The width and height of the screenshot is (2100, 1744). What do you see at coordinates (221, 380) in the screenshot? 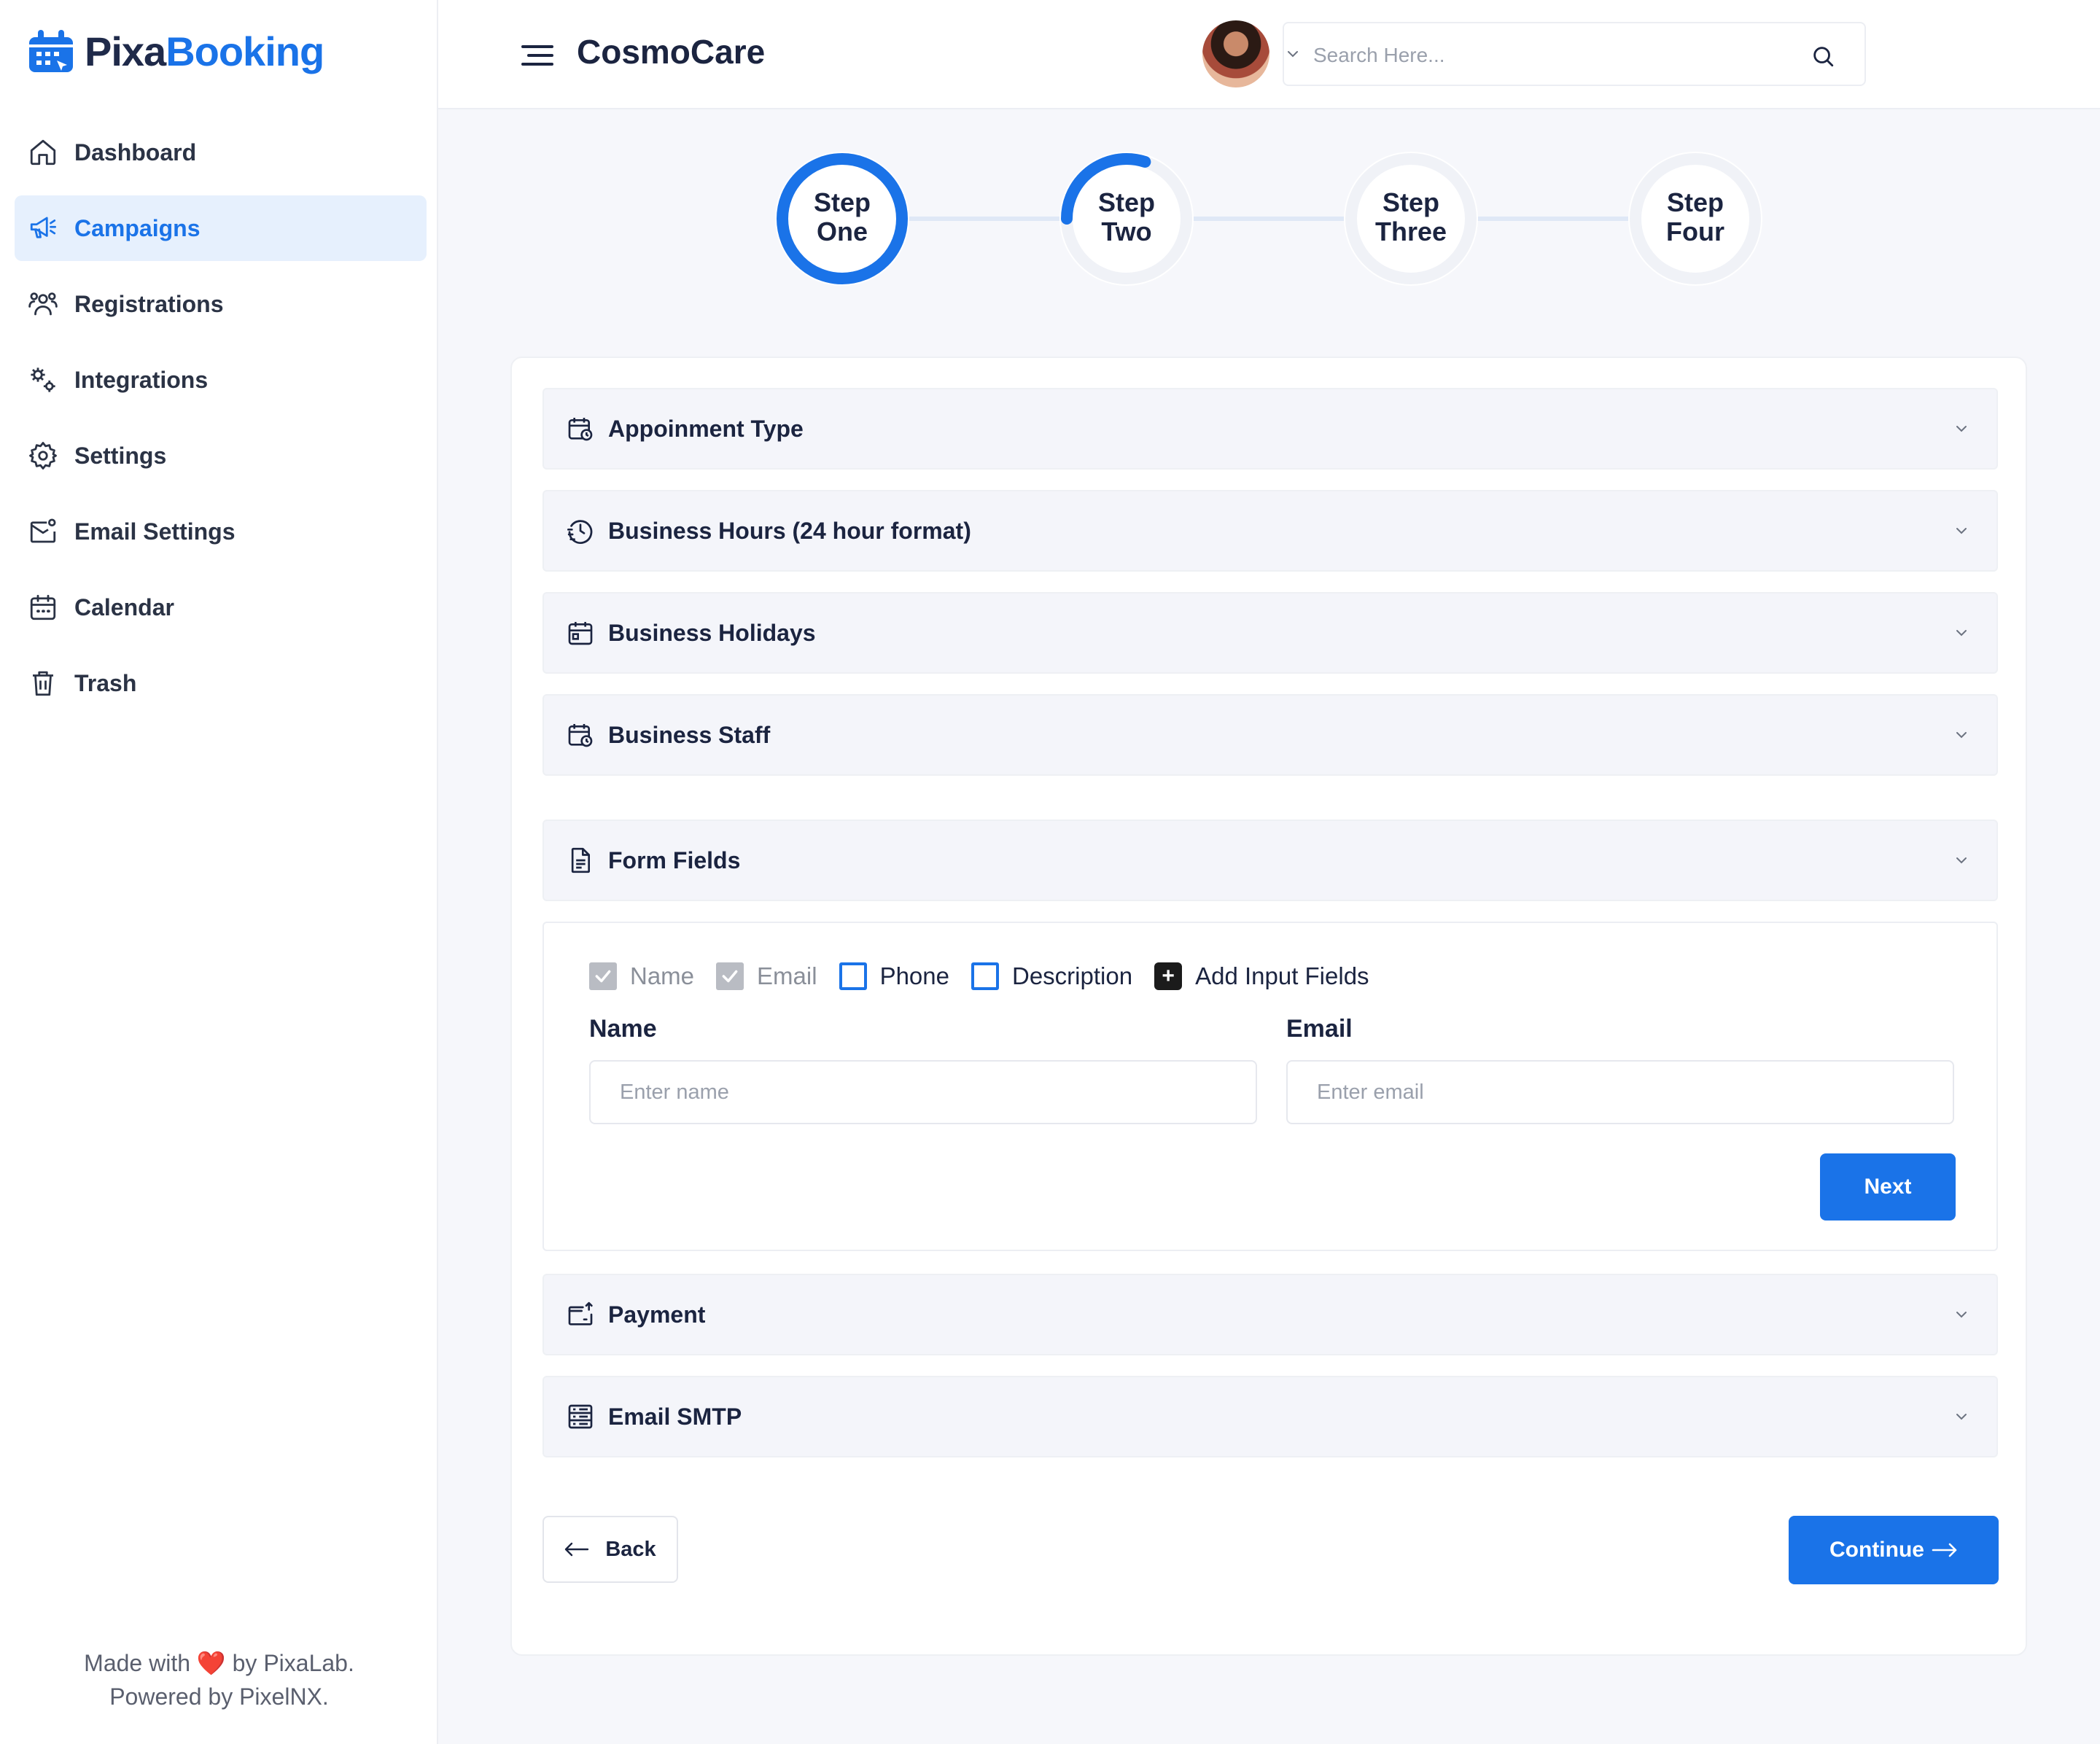
I see `sidebar-item-integrations: Integrations` at bounding box center [221, 380].